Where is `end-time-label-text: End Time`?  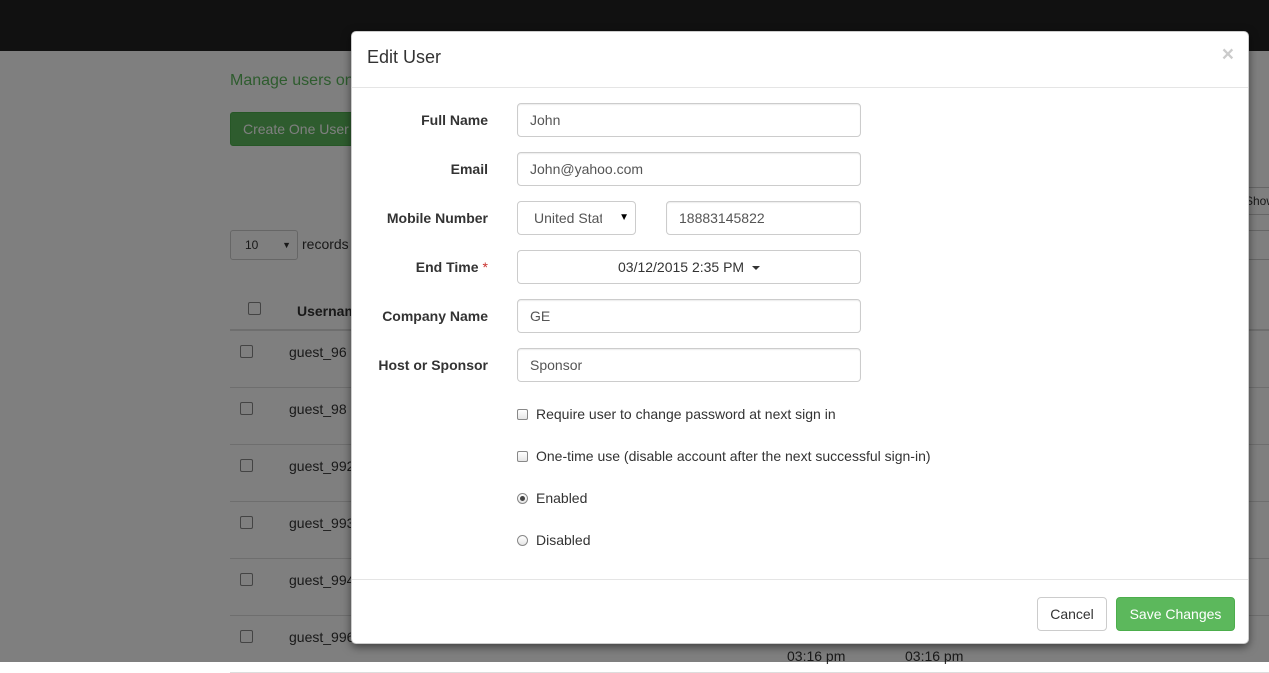
end-time-label-text: End Time is located at coordinates (447, 267).